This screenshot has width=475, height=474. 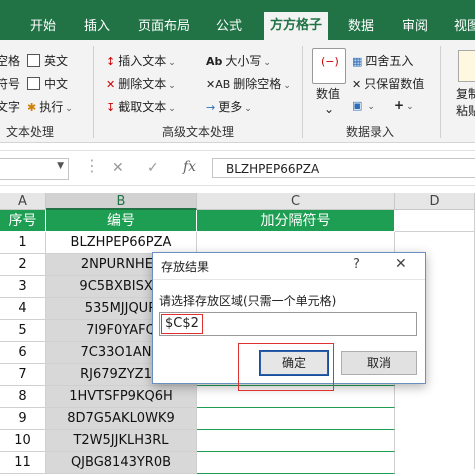 I want to click on help-icon: ?, so click(x=356, y=264).